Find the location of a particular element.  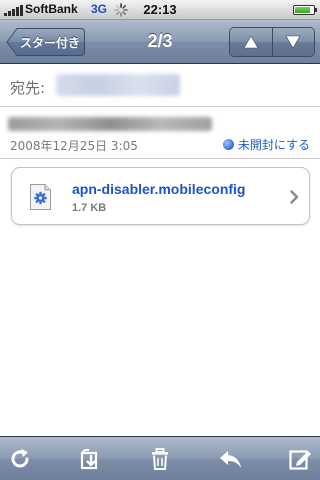

recipient-row: 宛先: is located at coordinates (160, 85).